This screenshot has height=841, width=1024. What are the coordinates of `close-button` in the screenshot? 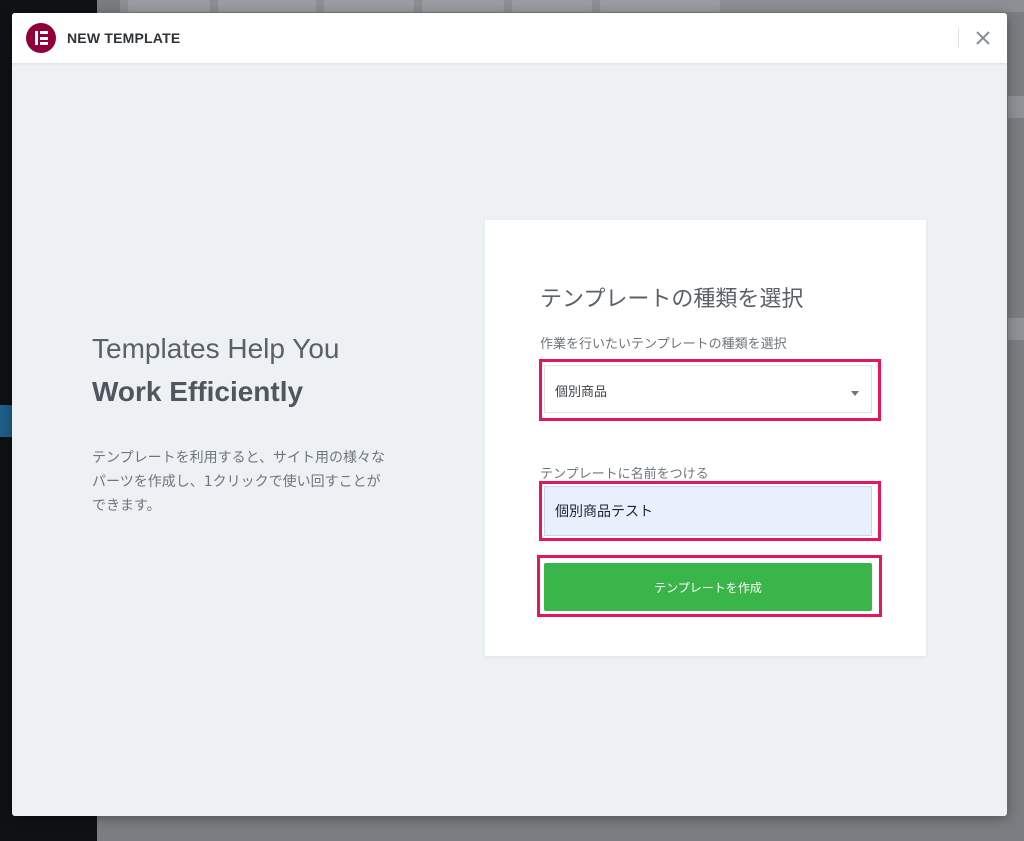 It's located at (983, 38).